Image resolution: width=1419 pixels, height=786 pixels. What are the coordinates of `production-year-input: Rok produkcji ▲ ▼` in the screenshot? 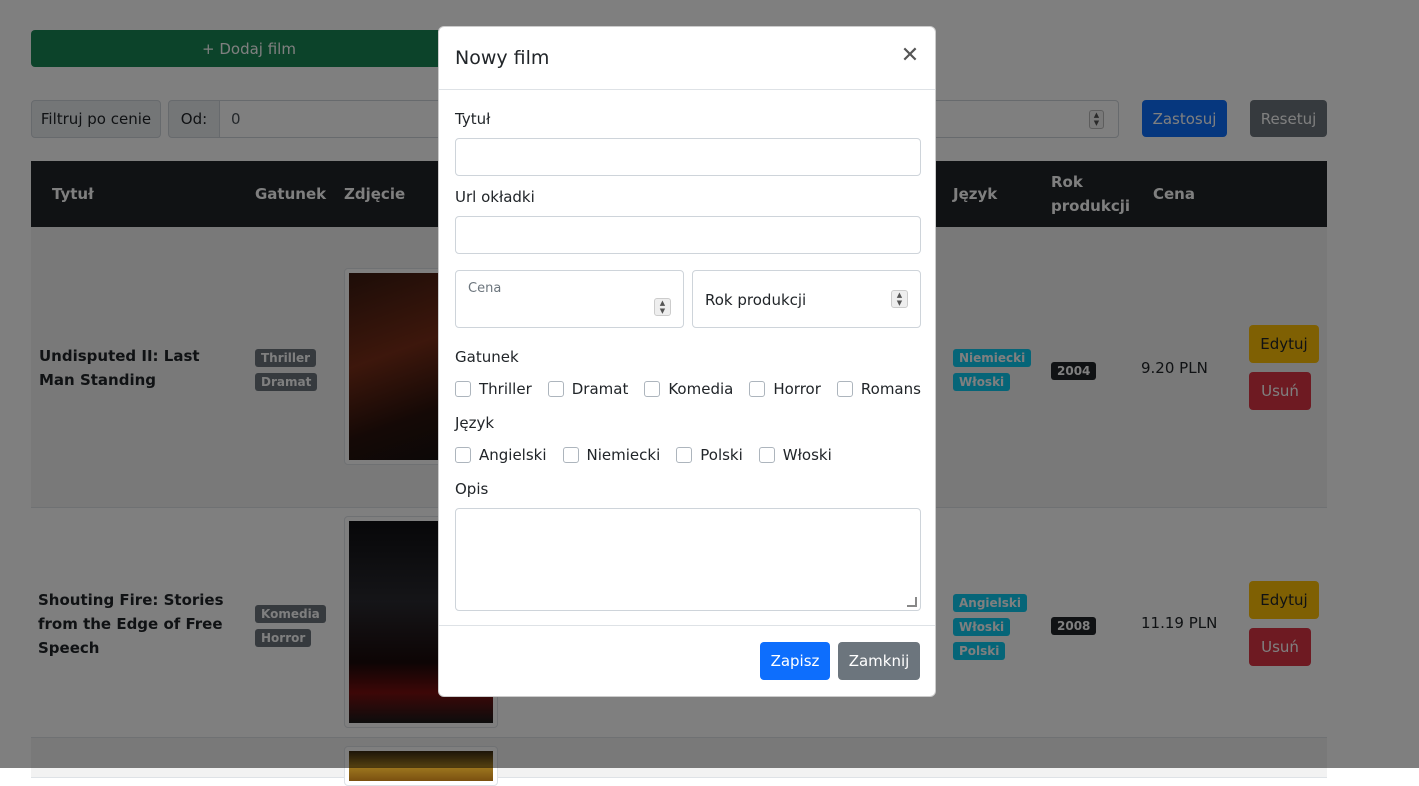 It's located at (806, 299).